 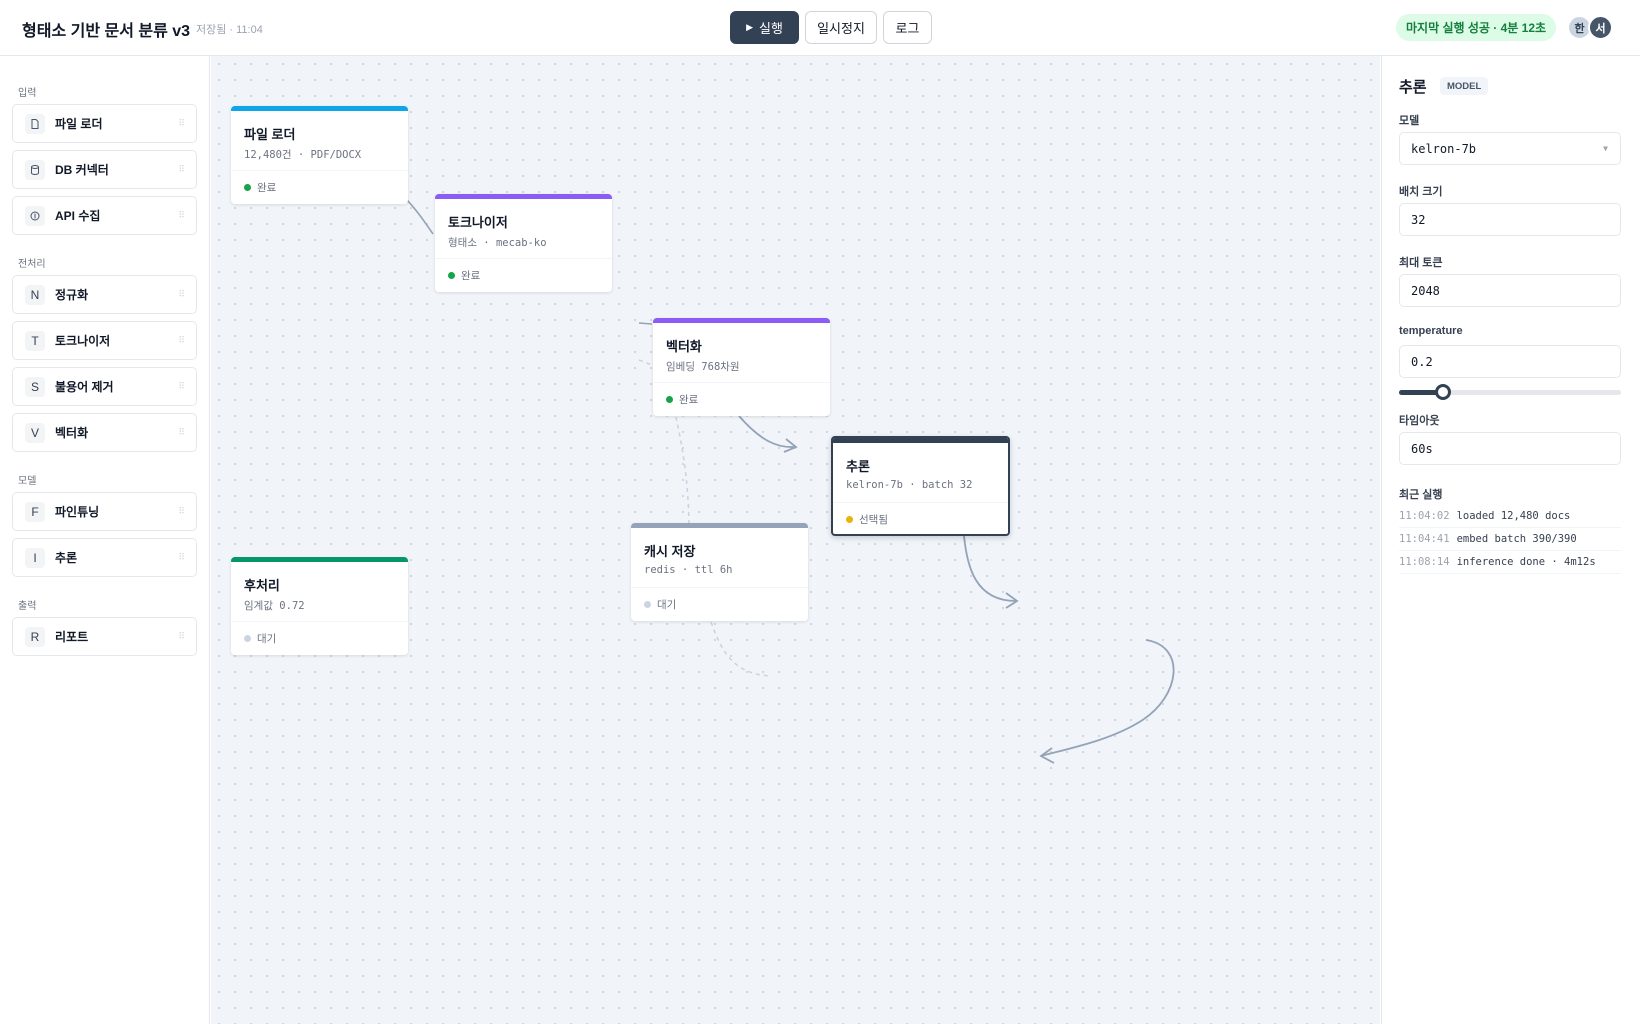 I want to click on edge-loader-tokenizer, so click(x=419, y=216).